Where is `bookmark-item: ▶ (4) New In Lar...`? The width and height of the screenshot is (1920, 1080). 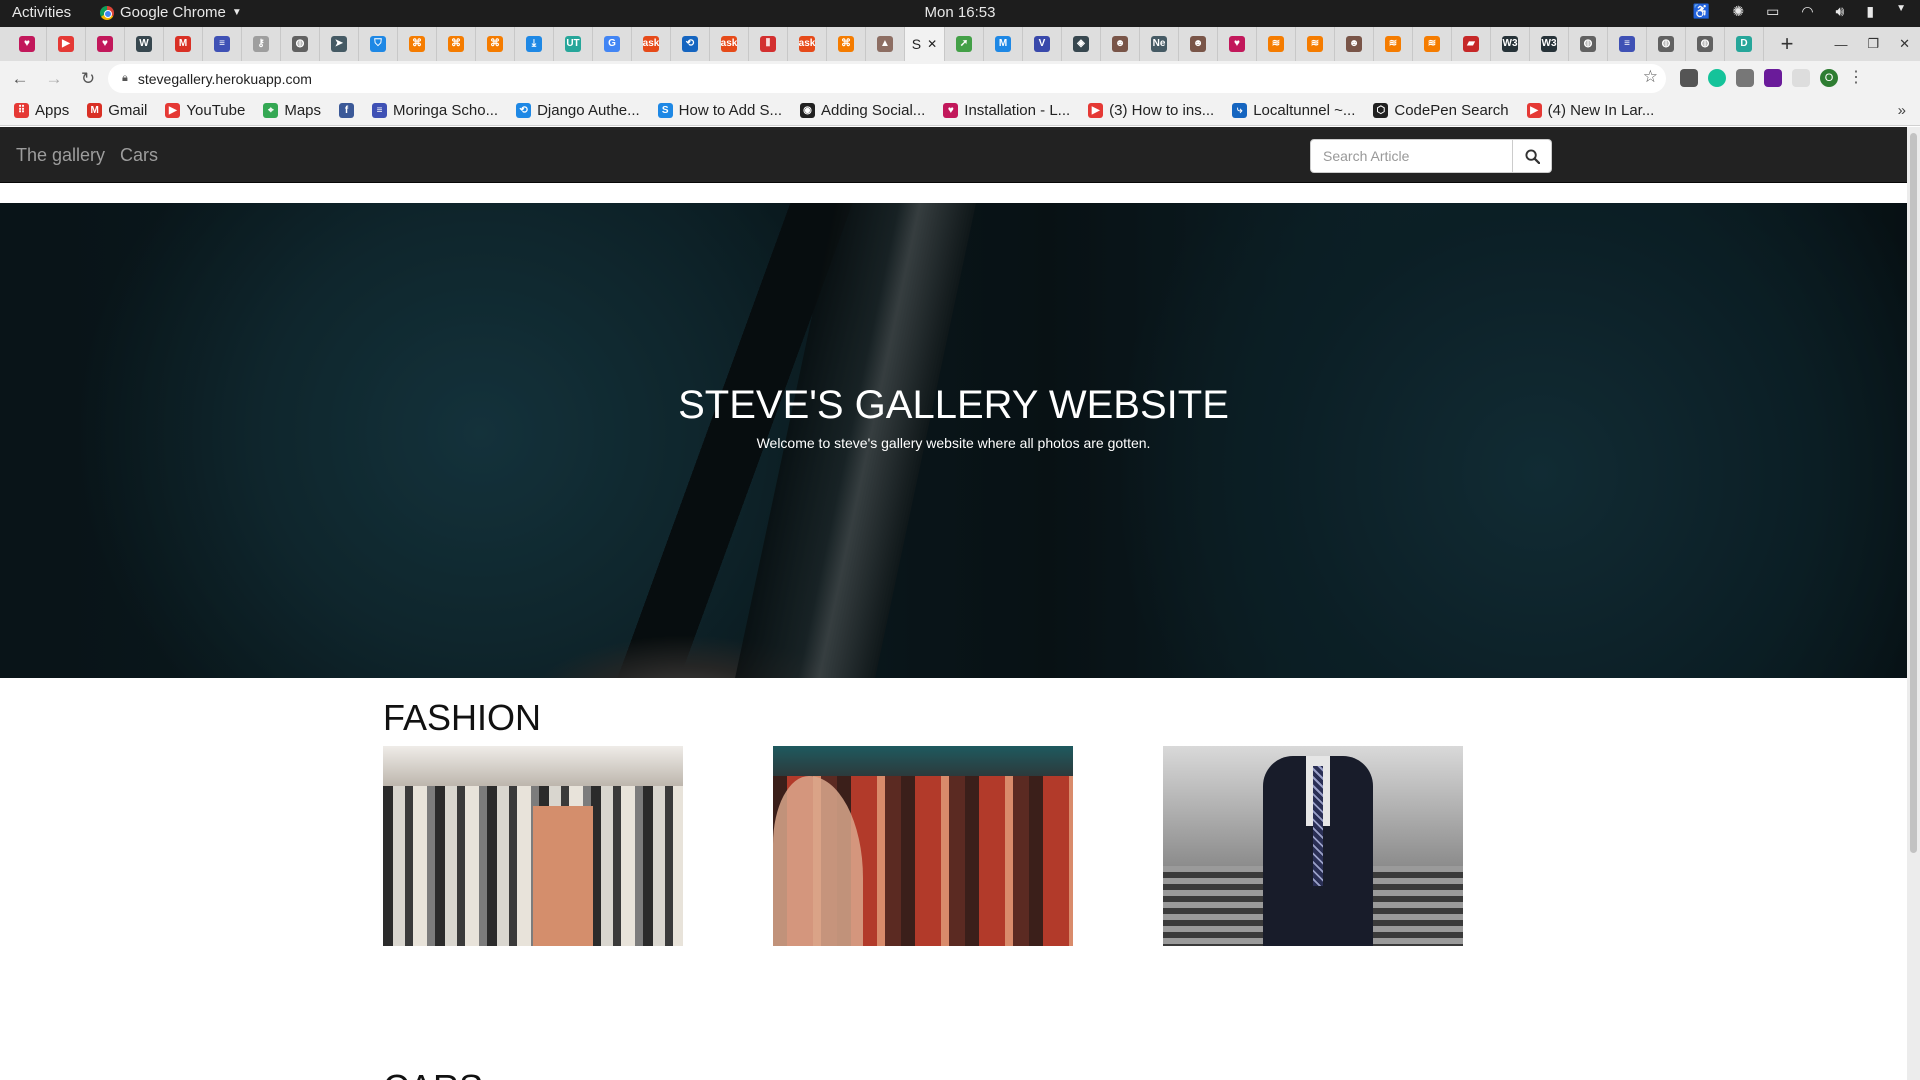 bookmark-item: ▶ (4) New In Lar... is located at coordinates (1590, 110).